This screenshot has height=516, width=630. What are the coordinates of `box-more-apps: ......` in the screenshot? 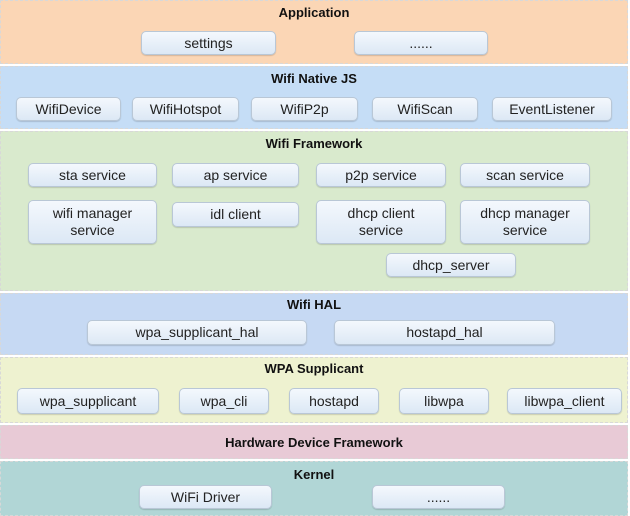 It's located at (421, 43).